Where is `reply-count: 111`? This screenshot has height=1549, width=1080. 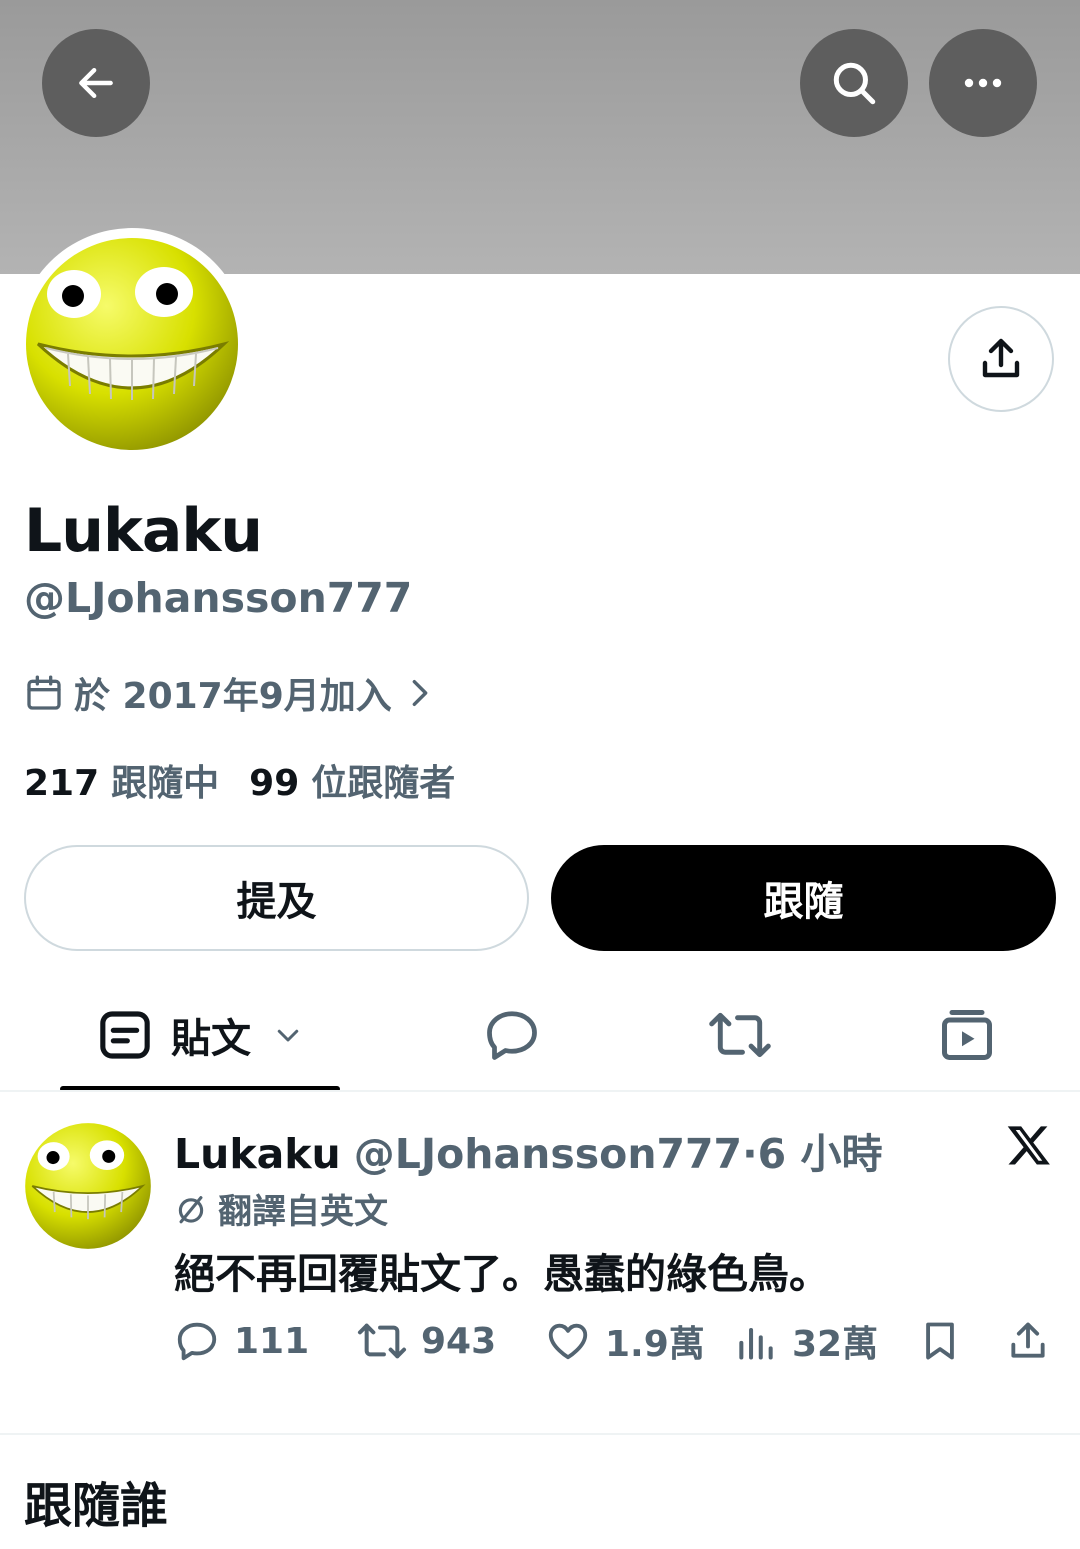 reply-count: 111 is located at coordinates (272, 1341).